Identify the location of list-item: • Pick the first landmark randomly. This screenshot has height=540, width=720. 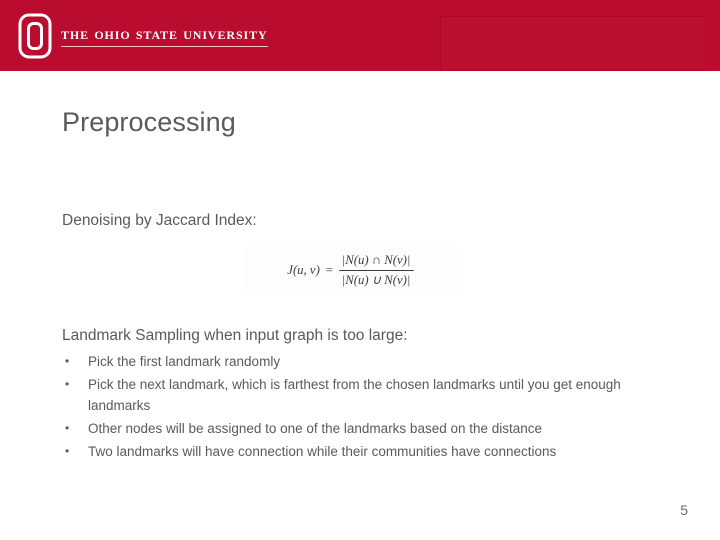
(372, 361).